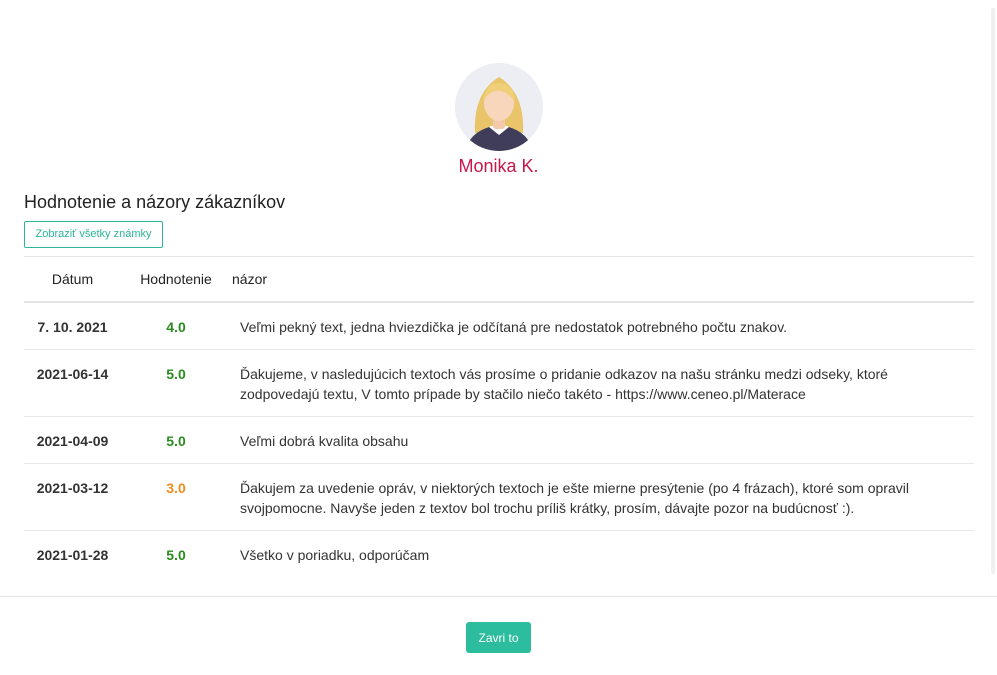  What do you see at coordinates (72, 383) in the screenshot?
I see `review-date: 2021-06-14` at bounding box center [72, 383].